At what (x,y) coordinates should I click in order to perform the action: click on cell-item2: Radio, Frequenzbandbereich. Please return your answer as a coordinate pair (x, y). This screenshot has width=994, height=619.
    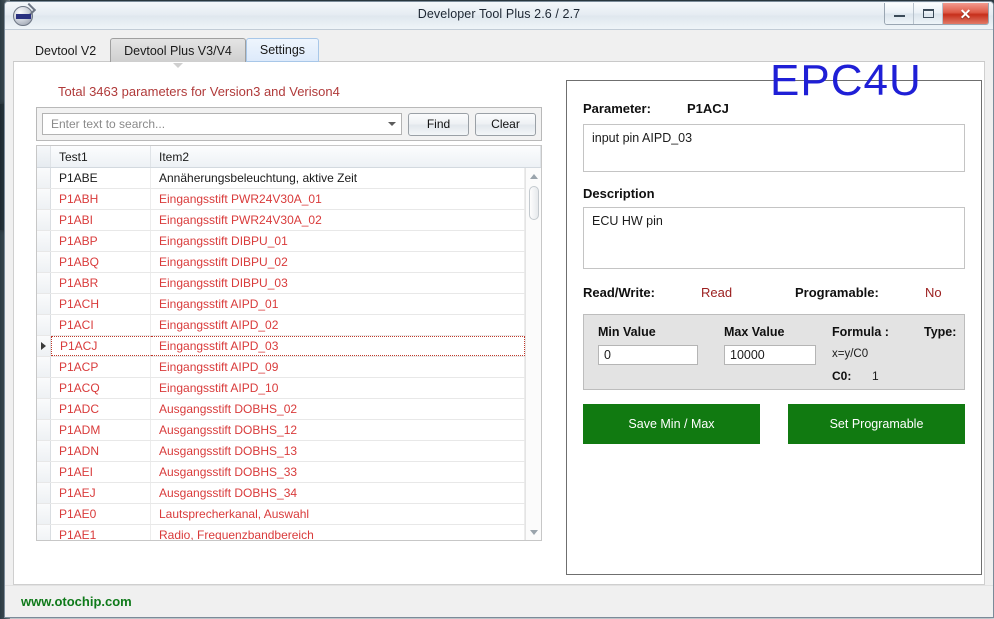
    Looking at the image, I should click on (338, 532).